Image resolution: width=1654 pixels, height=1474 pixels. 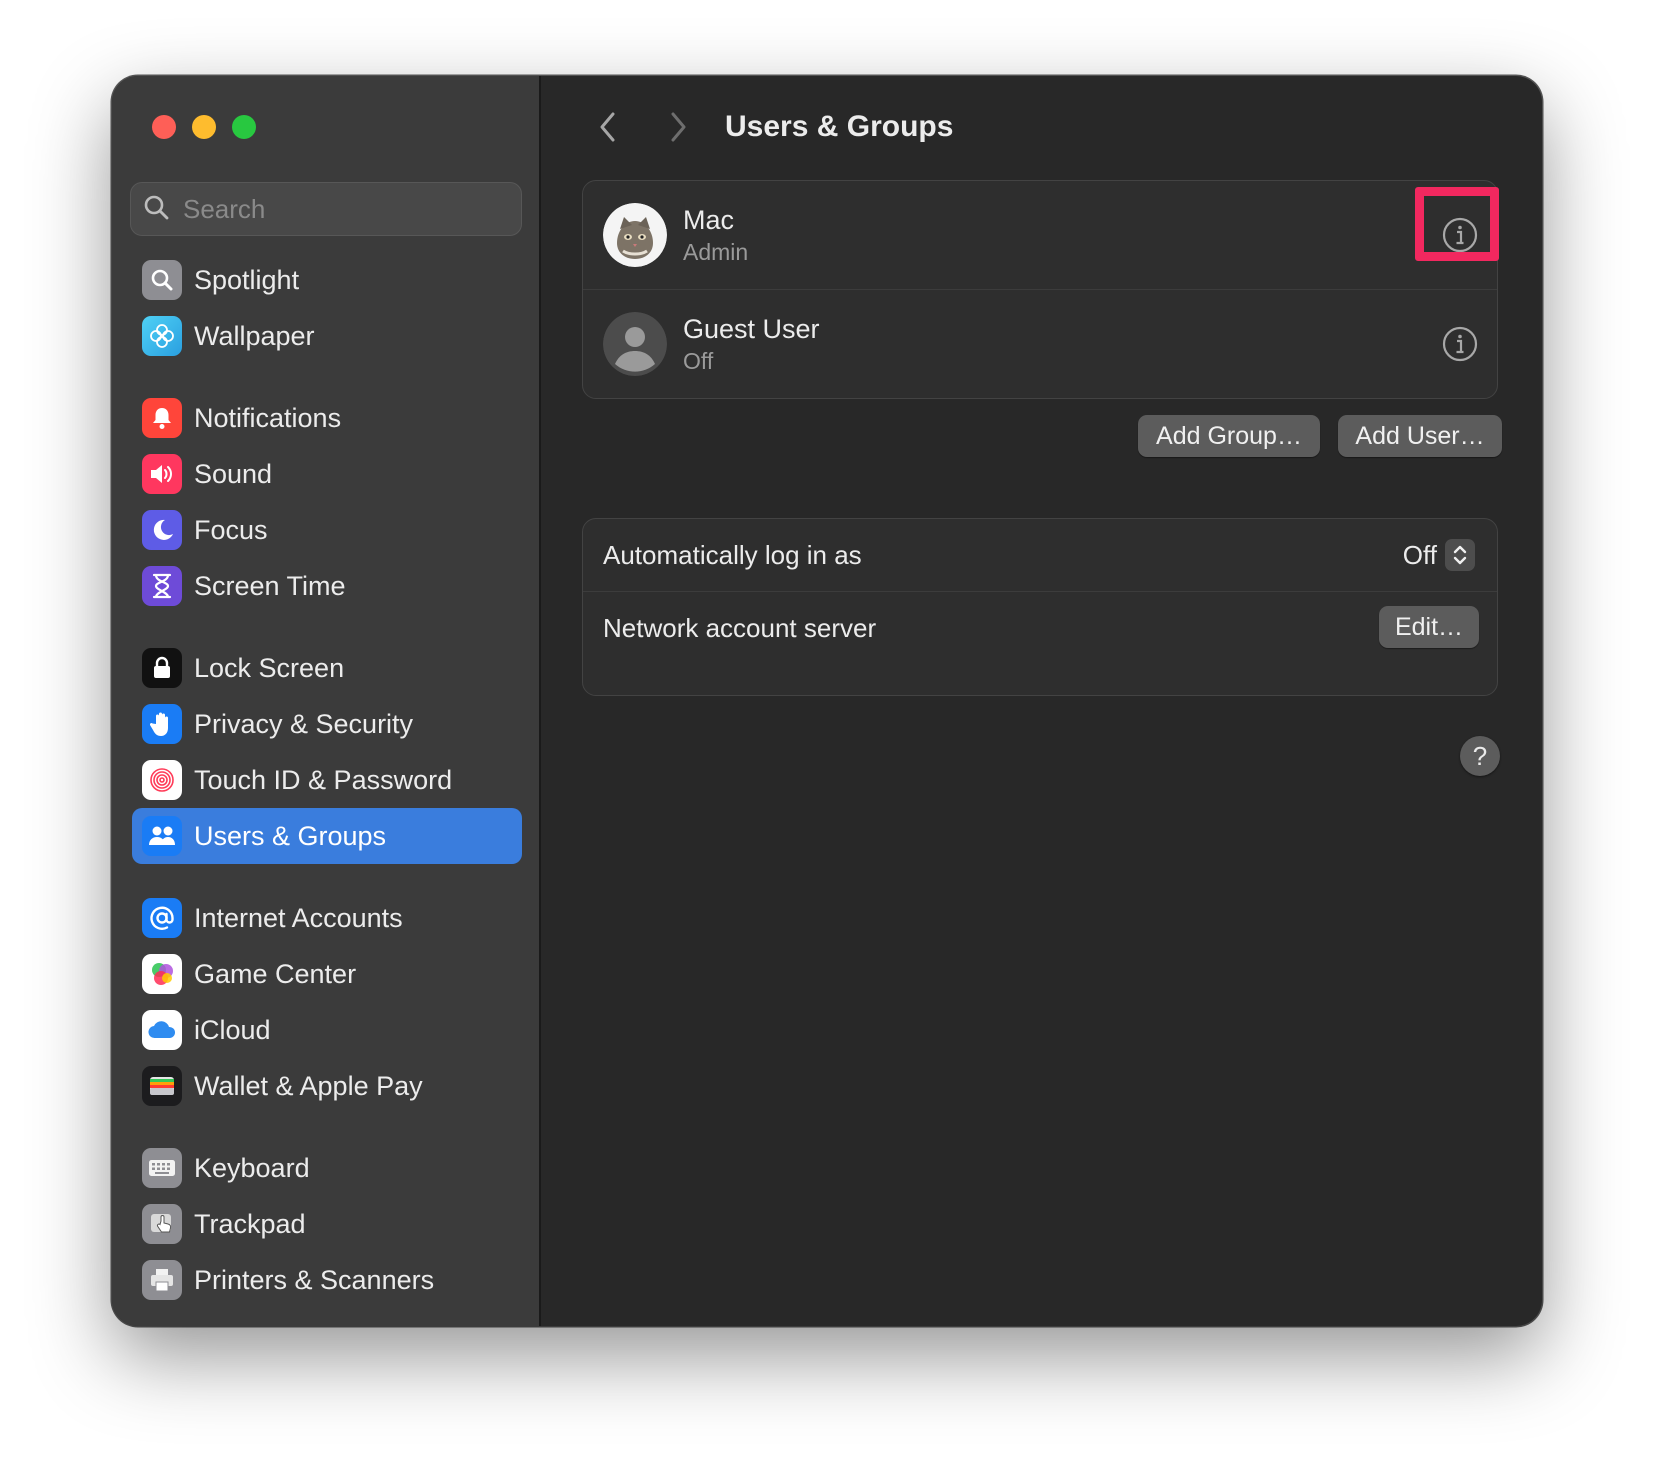 What do you see at coordinates (162, 836) in the screenshot?
I see `users-icon` at bounding box center [162, 836].